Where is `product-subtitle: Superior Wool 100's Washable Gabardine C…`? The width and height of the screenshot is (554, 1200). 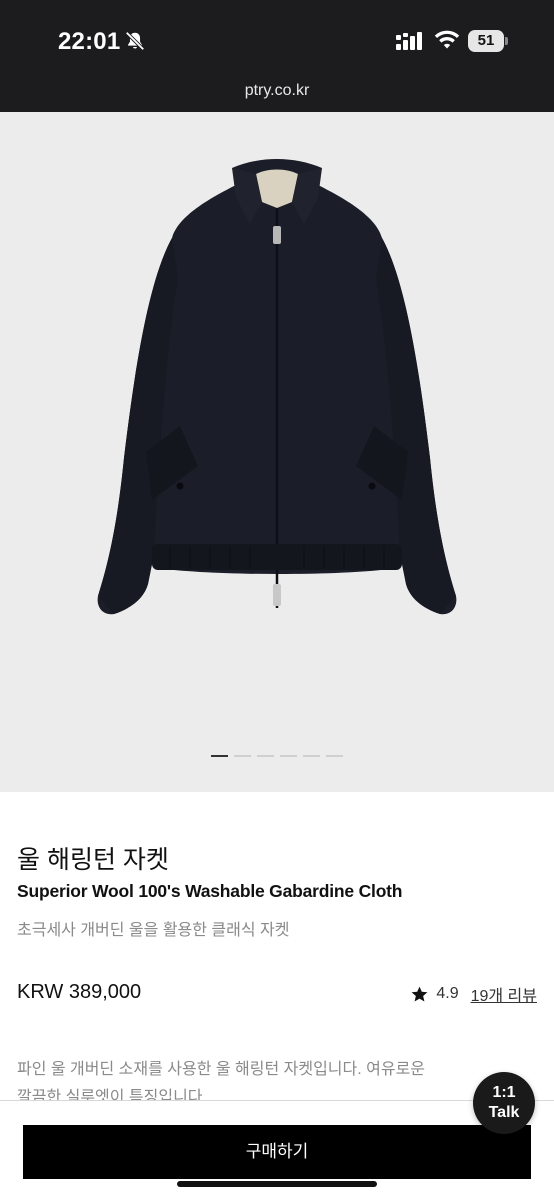
product-subtitle: Superior Wool 100's Washable Gabardine C… is located at coordinates (210, 891).